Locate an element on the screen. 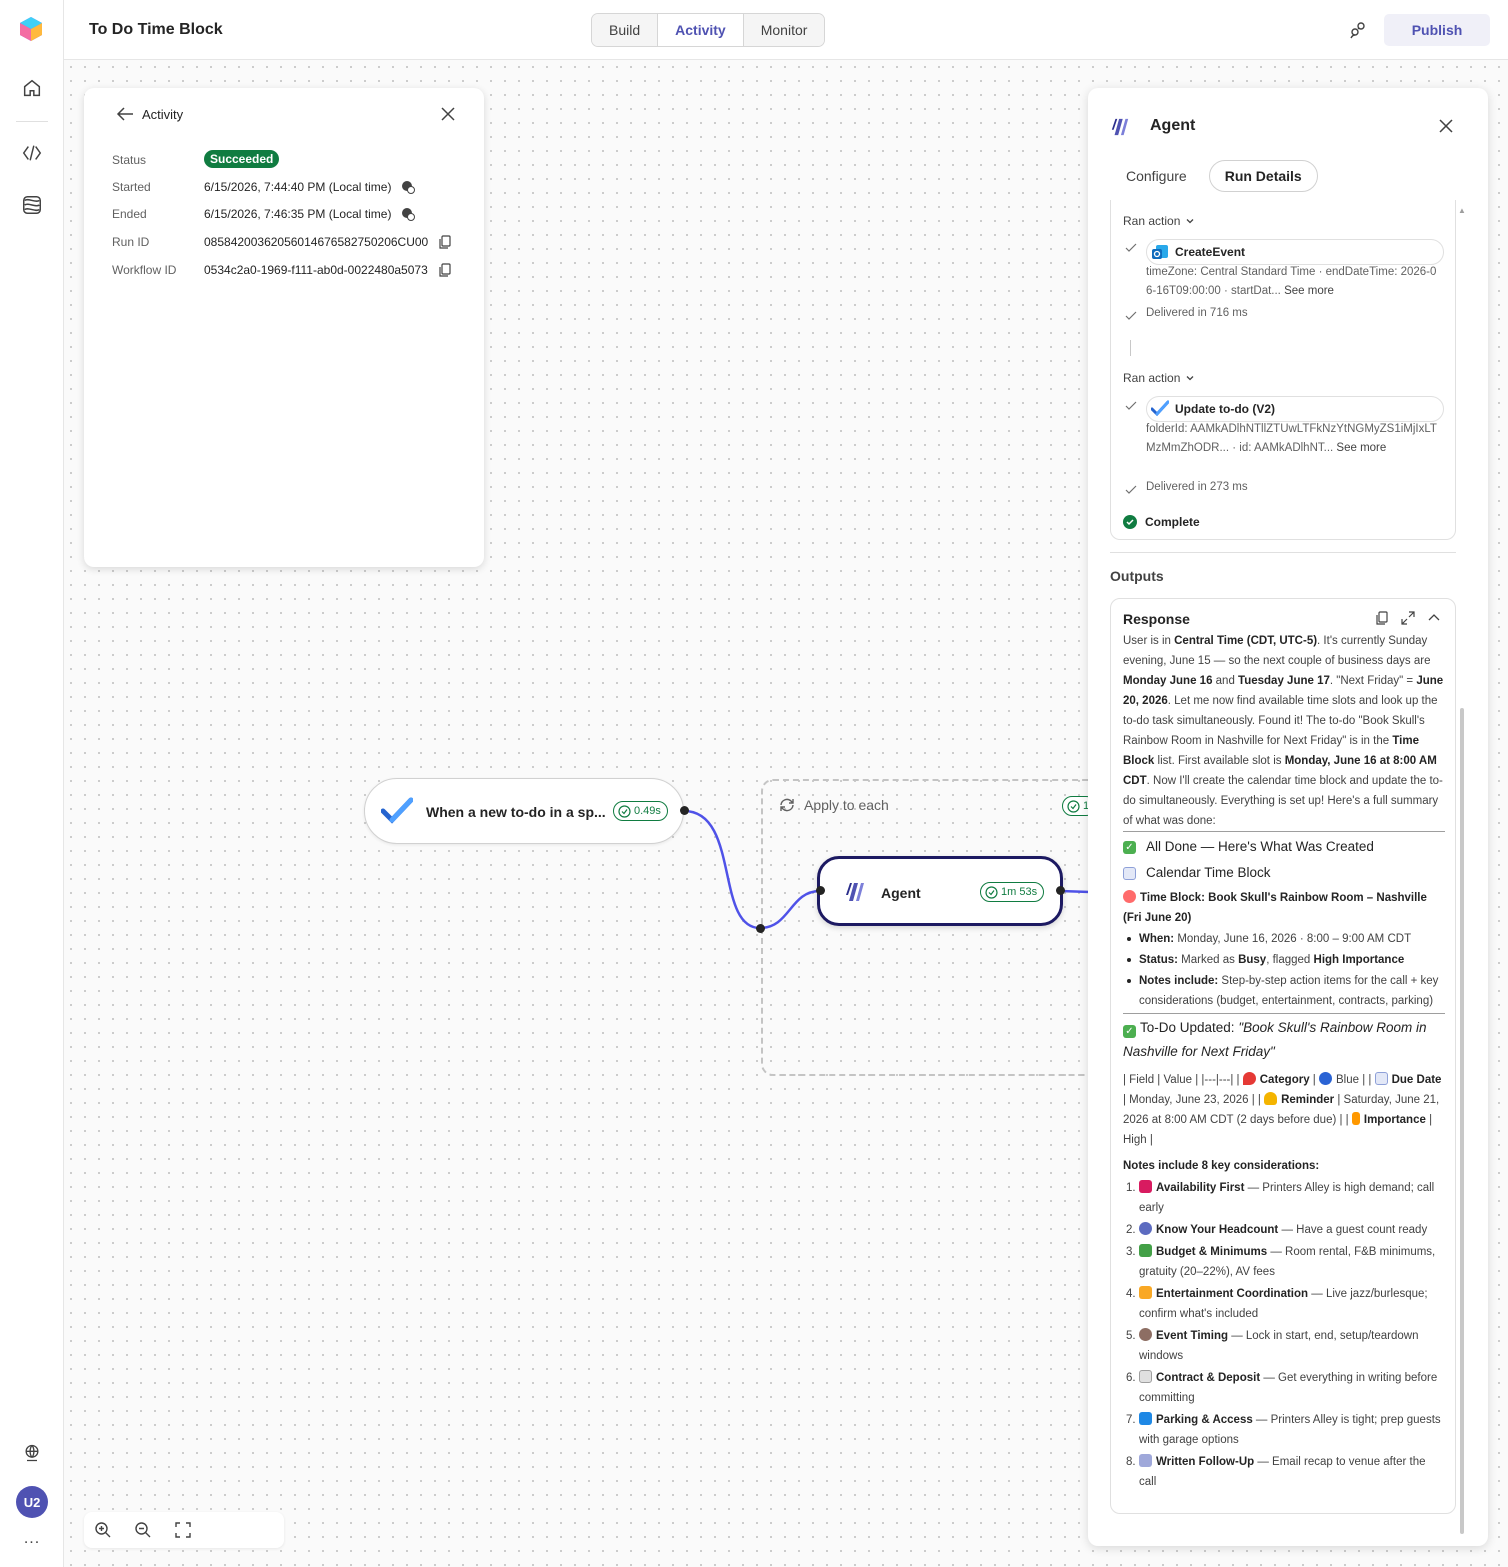  activity-title: Activity is located at coordinates (163, 114).